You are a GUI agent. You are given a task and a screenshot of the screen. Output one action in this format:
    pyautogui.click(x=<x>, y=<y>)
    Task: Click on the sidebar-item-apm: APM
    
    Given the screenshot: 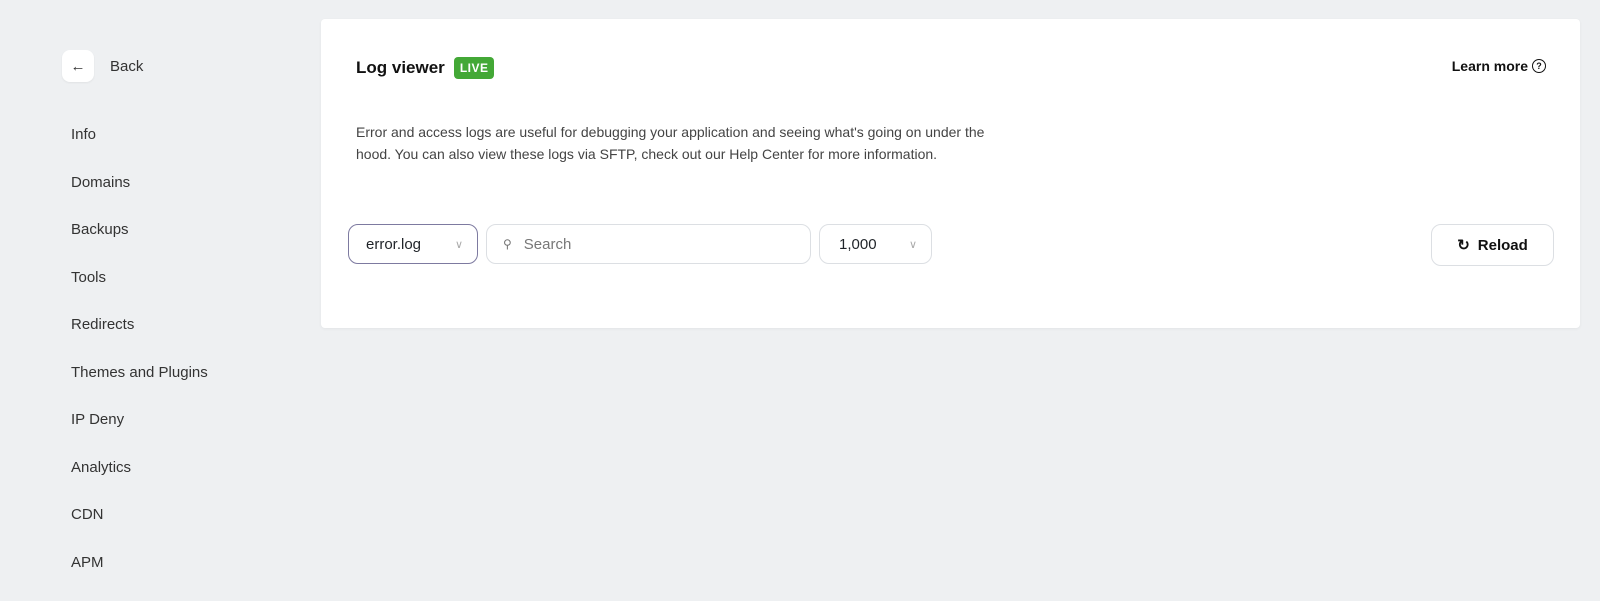 What is the action you would take?
    pyautogui.click(x=139, y=577)
    